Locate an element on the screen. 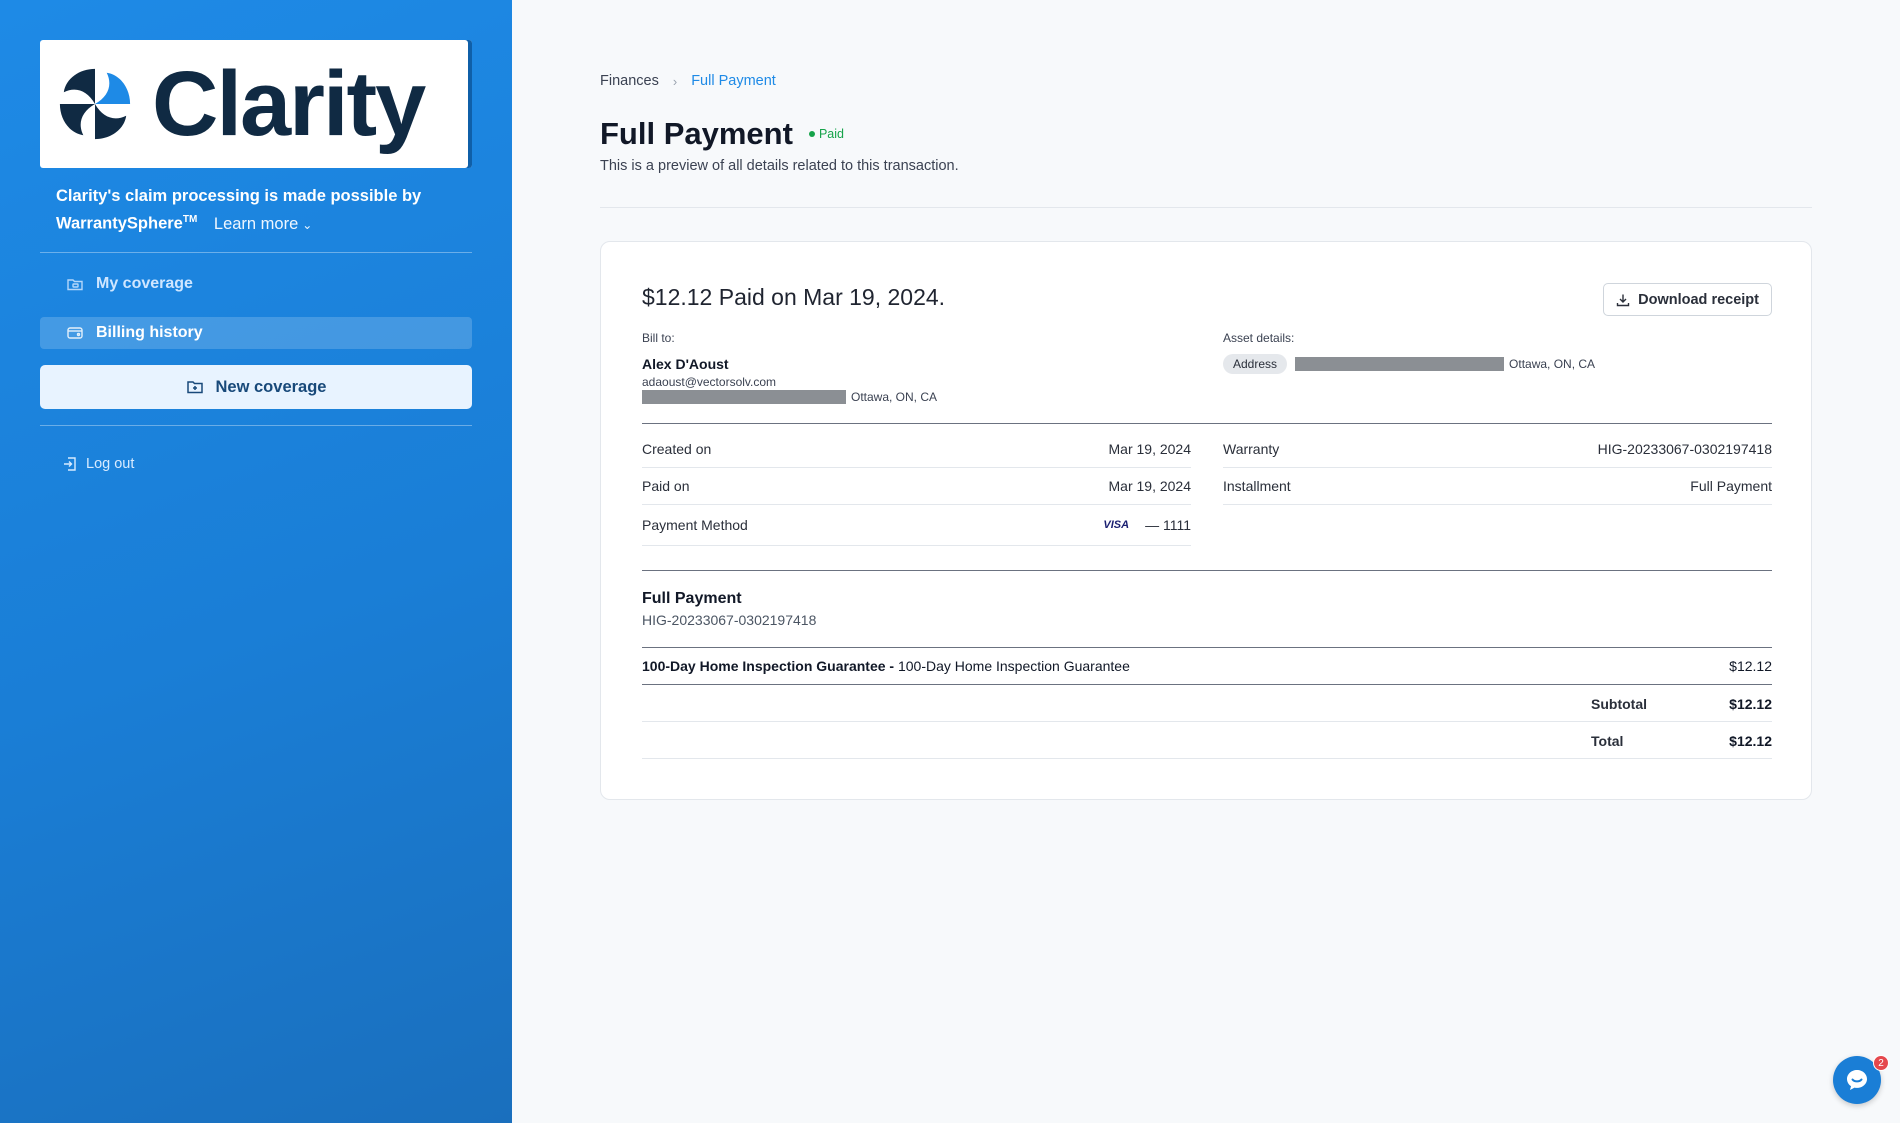  header-divider is located at coordinates (1206, 207).